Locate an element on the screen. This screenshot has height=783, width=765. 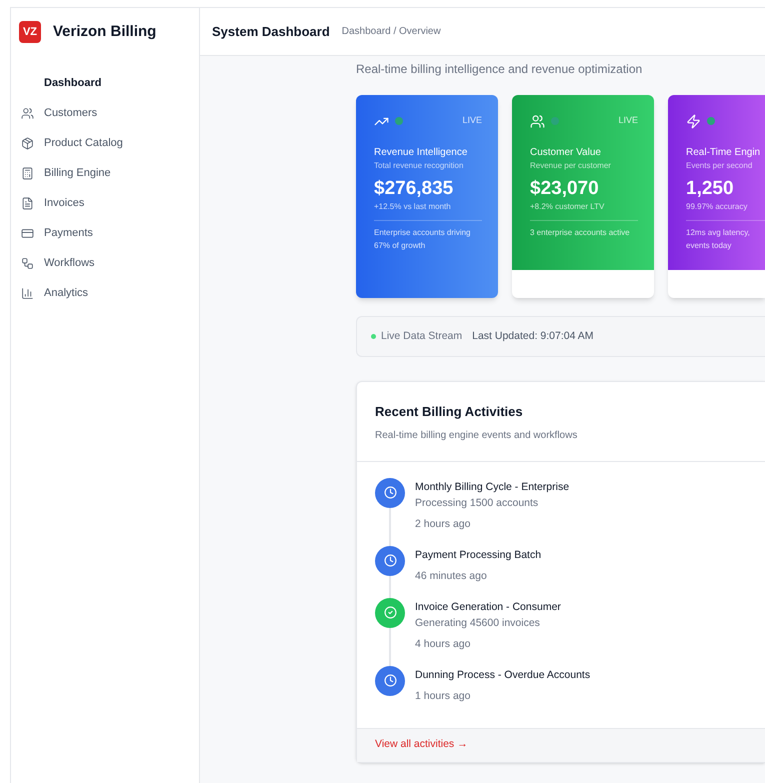
activity-time: 2 hours ago is located at coordinates (443, 524).